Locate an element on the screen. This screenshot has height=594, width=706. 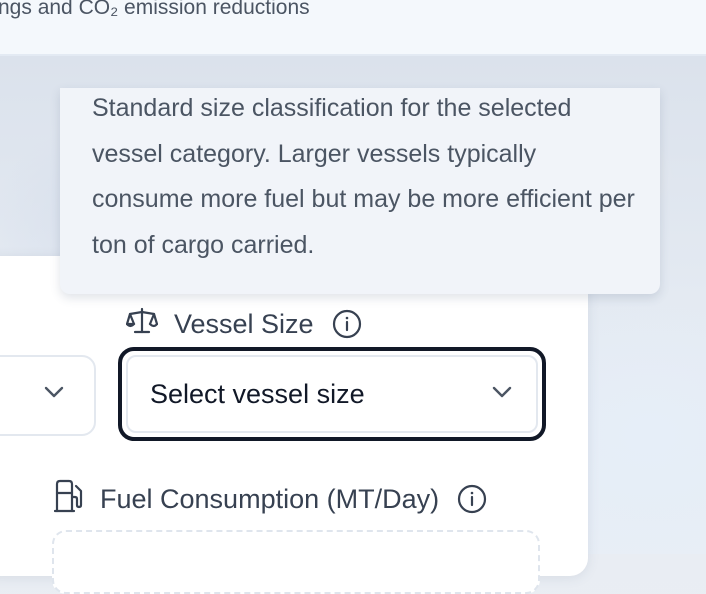
vessel-category-select is located at coordinates (48, 395).